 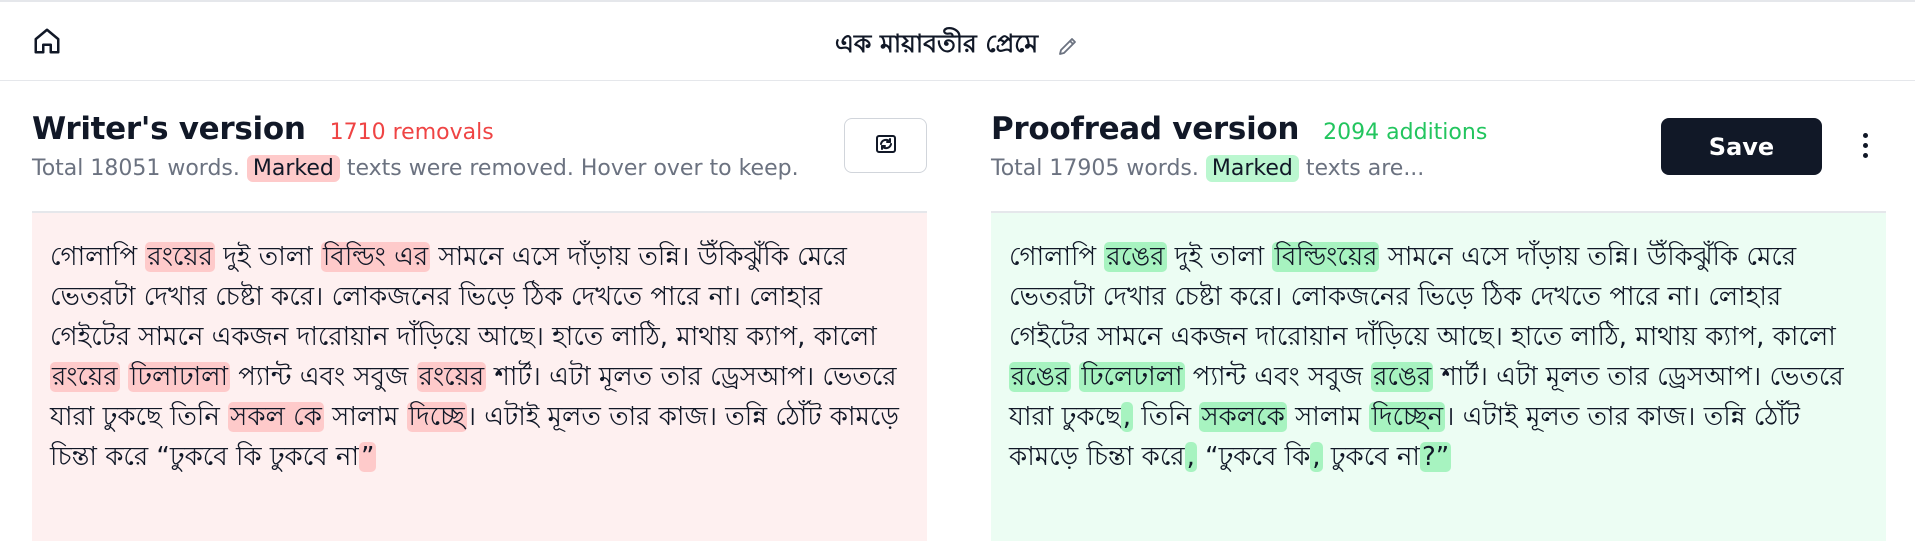 I want to click on added-text-mark: সকলকে, so click(x=1243, y=417).